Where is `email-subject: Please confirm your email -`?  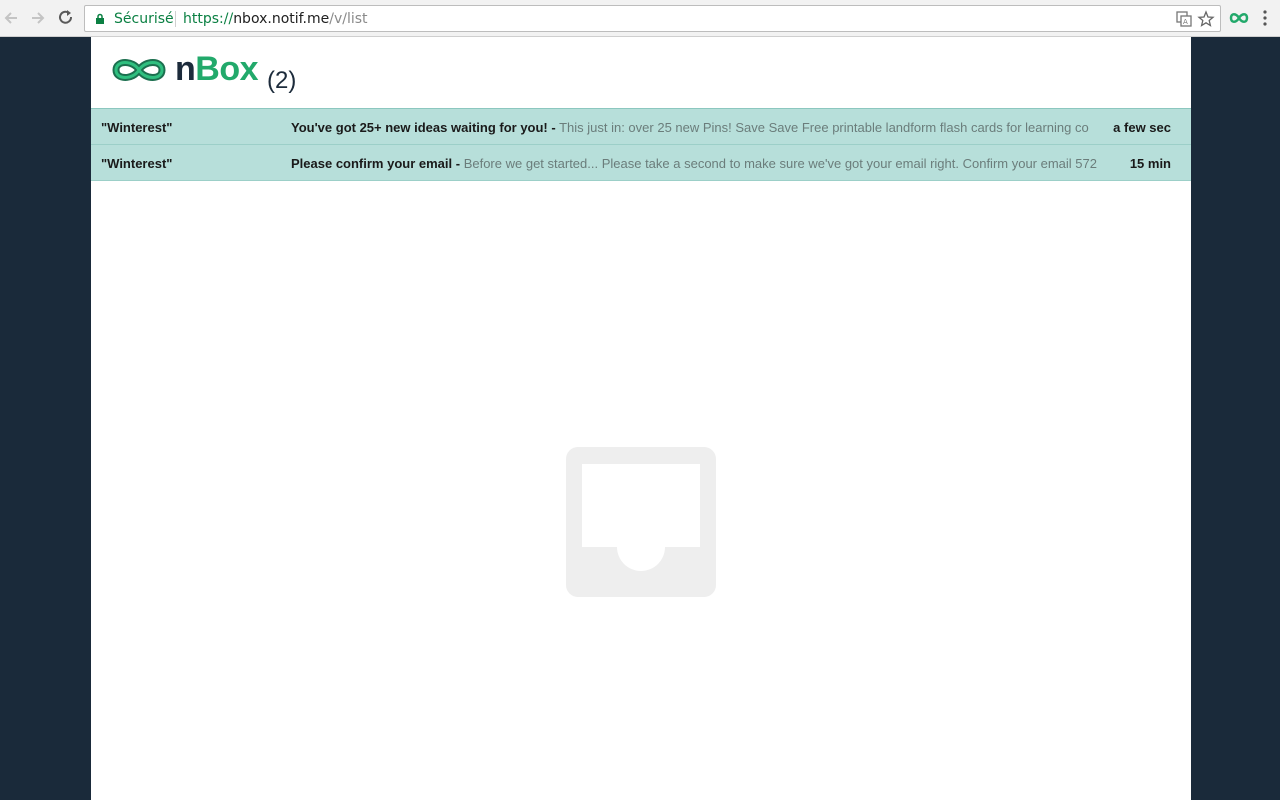 email-subject: Please confirm your email - is located at coordinates (376, 163).